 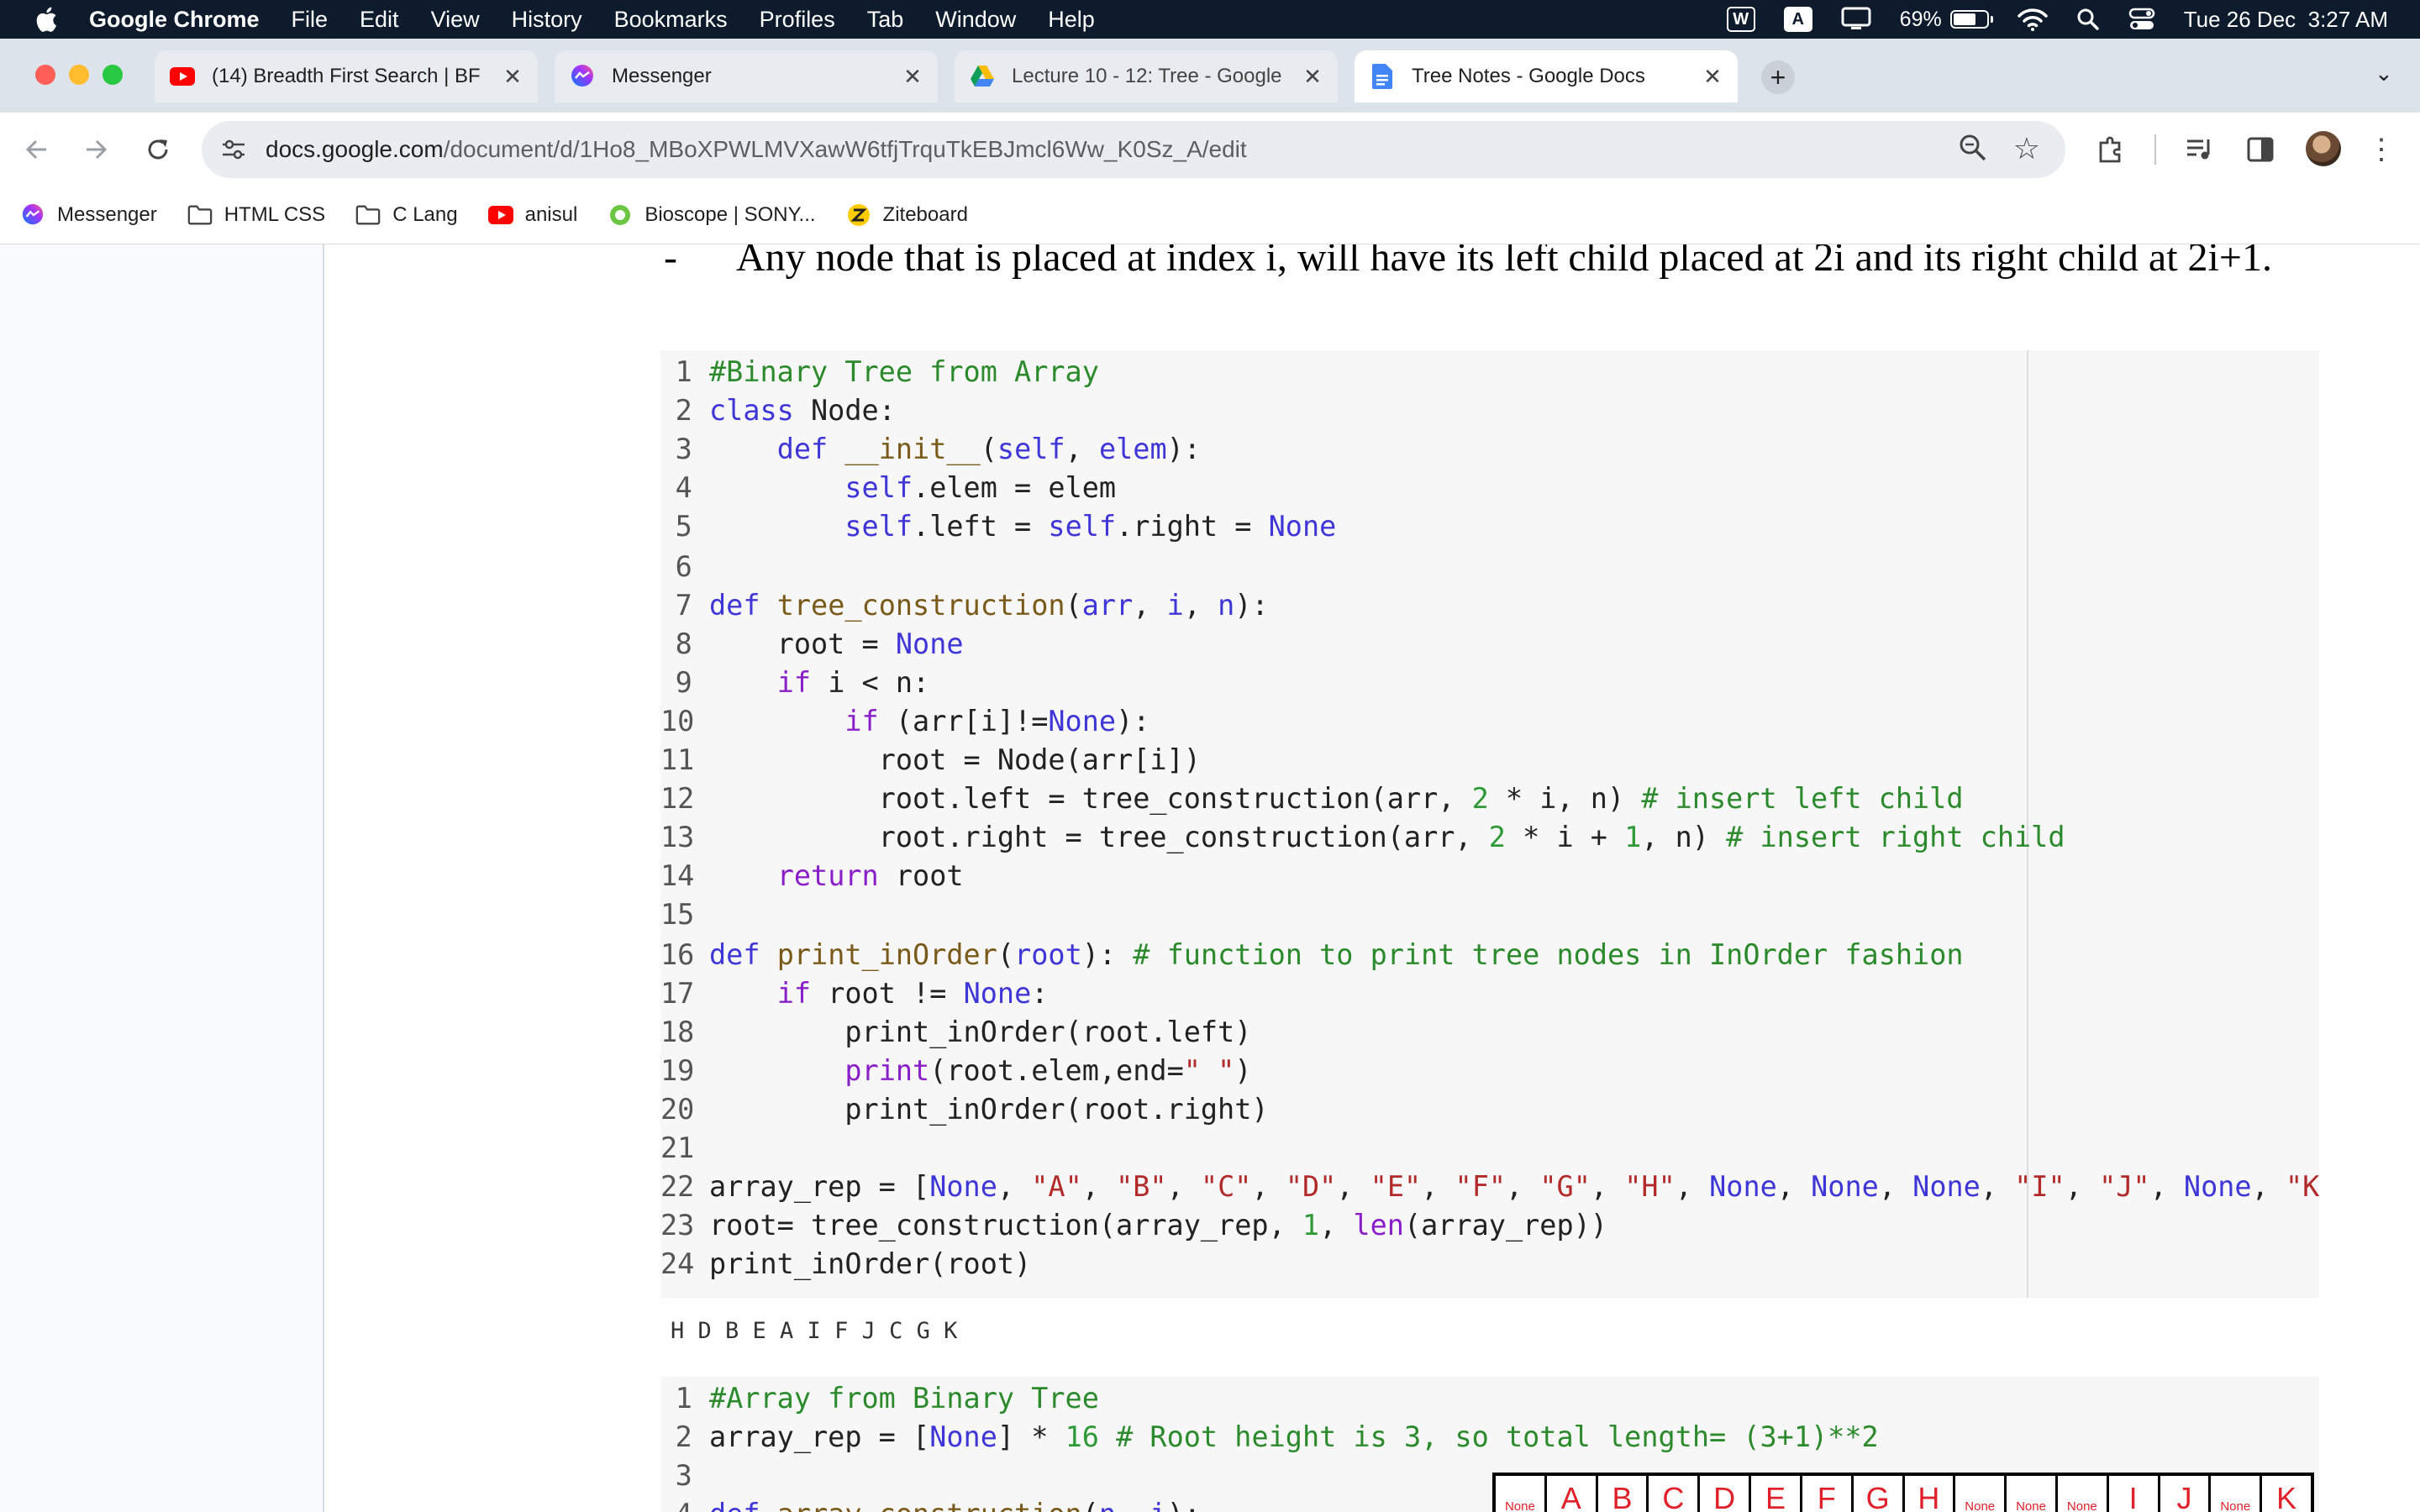 What do you see at coordinates (2027, 148) in the screenshot?
I see `bookmark-star-icon: ☆` at bounding box center [2027, 148].